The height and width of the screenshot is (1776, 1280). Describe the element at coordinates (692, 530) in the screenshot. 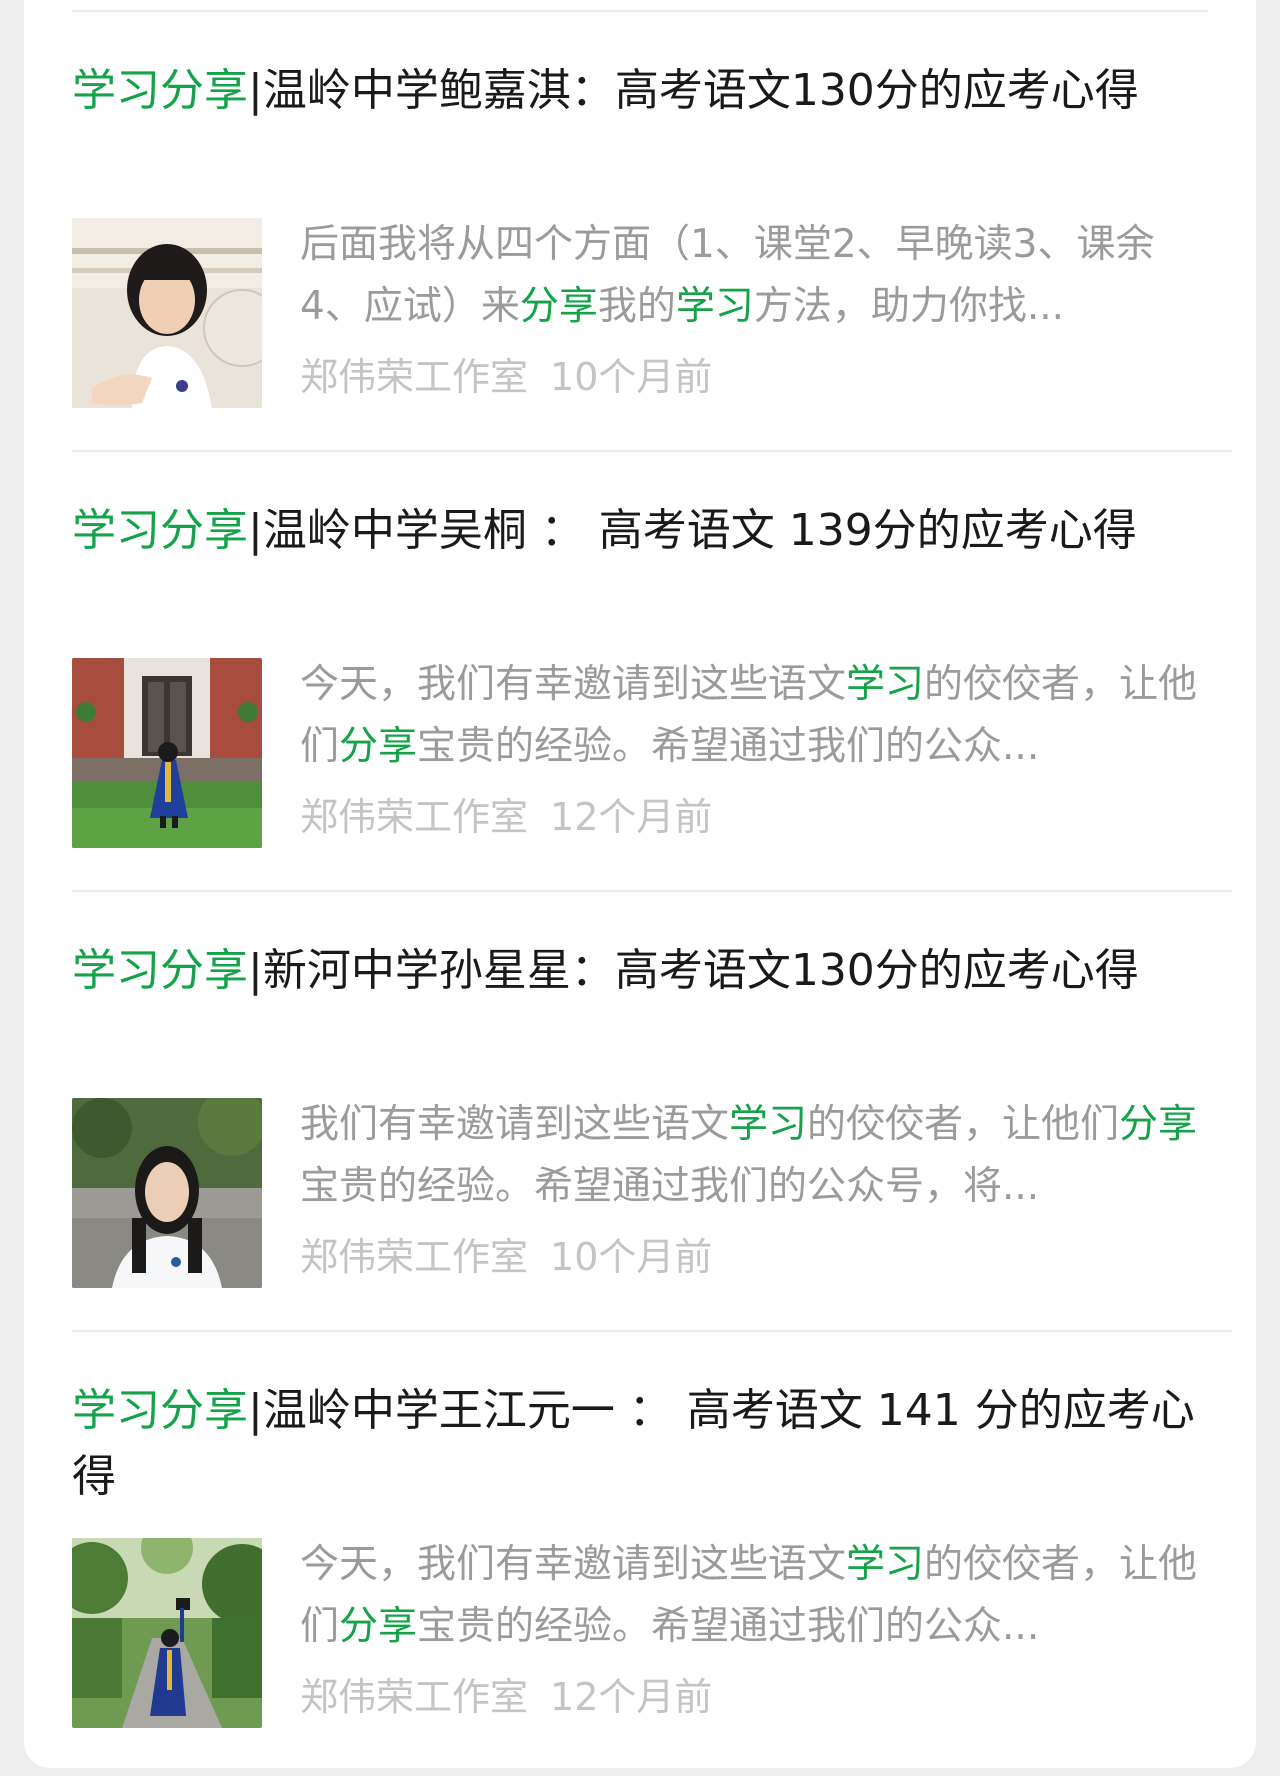

I see `title-text: |温岭中学吴桐 ： 高考语文 139分的应考心得` at that location.